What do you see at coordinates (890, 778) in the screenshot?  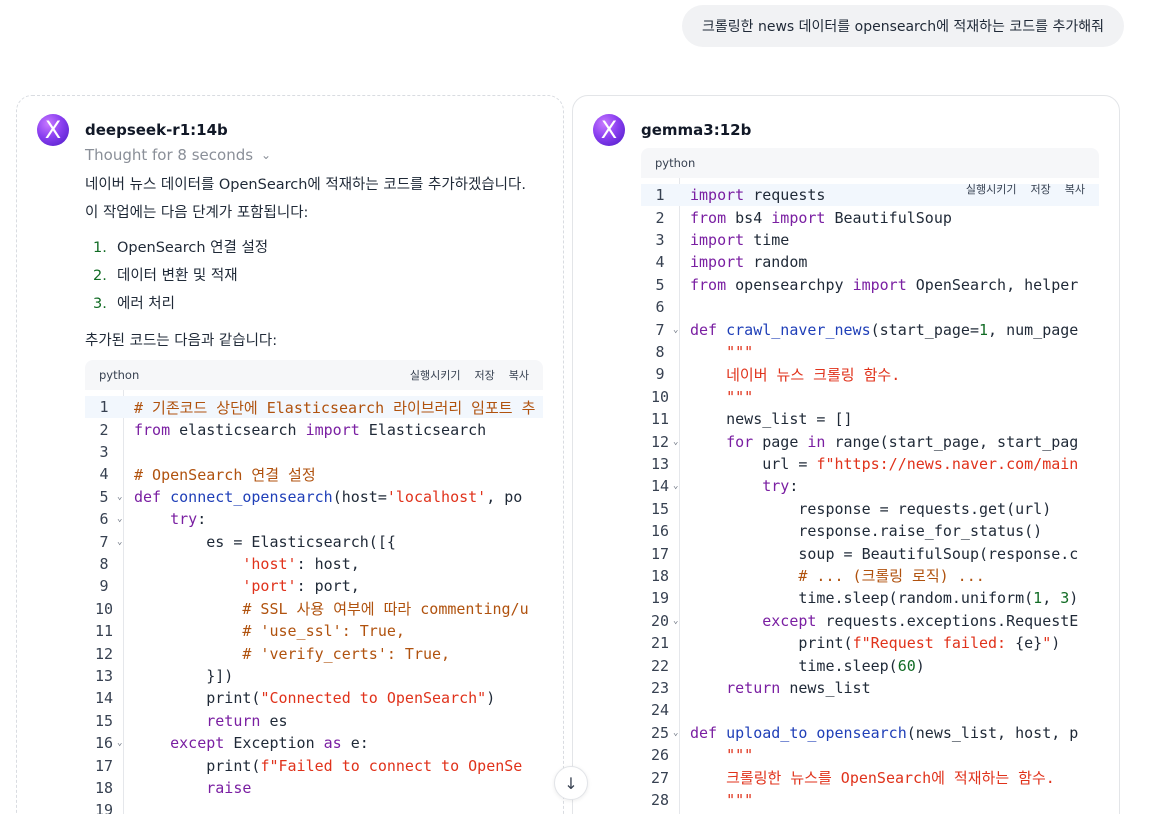 I see `code-text: 크롤링한 뉴스를 OpenSearch에 적재하는 함수.` at bounding box center [890, 778].